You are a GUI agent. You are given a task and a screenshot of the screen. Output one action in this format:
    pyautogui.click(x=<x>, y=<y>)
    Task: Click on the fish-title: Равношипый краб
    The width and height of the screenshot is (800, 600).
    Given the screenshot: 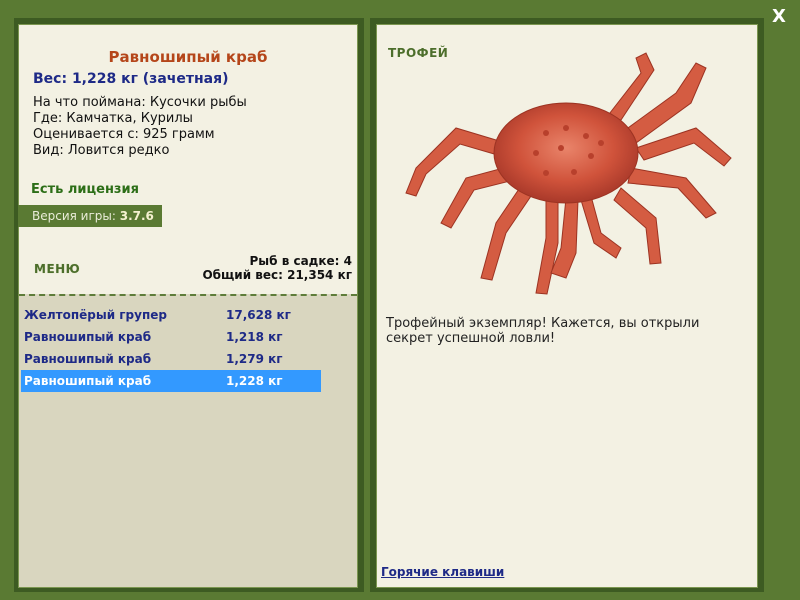 What is the action you would take?
    pyautogui.click(x=188, y=57)
    